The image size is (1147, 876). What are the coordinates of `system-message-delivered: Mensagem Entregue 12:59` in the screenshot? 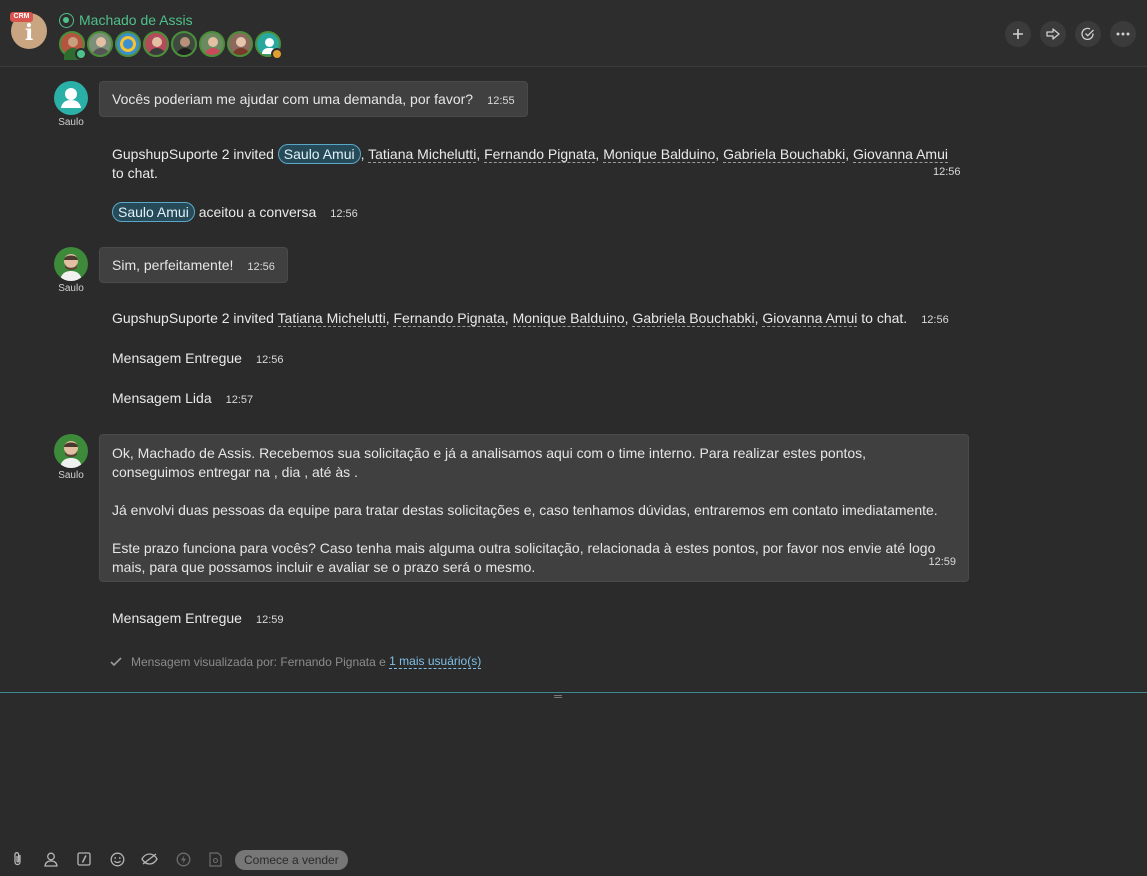 It's located at (198, 618).